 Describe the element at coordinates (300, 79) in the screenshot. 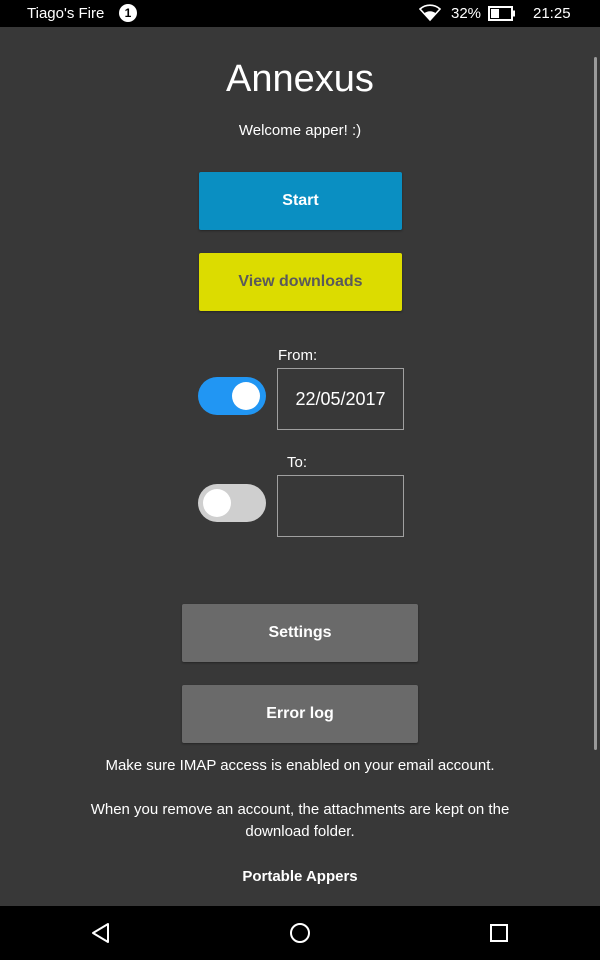

I see `app-title: Annexus` at that location.